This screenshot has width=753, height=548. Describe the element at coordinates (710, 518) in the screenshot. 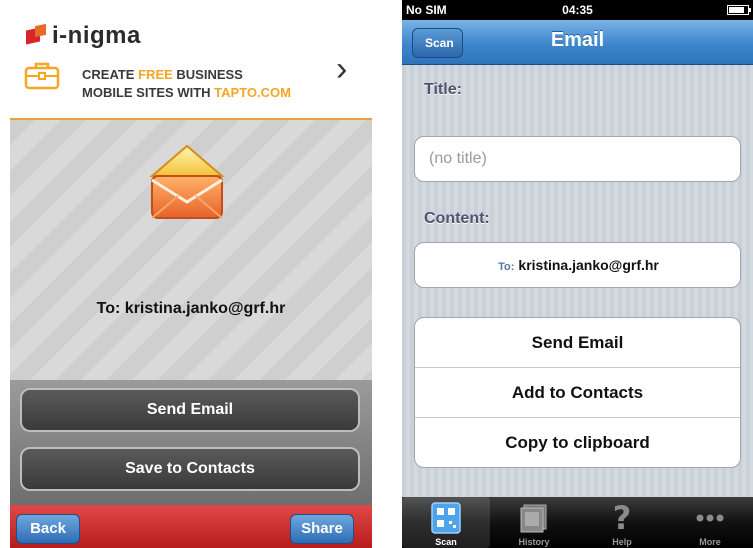

I see `more-icon` at that location.